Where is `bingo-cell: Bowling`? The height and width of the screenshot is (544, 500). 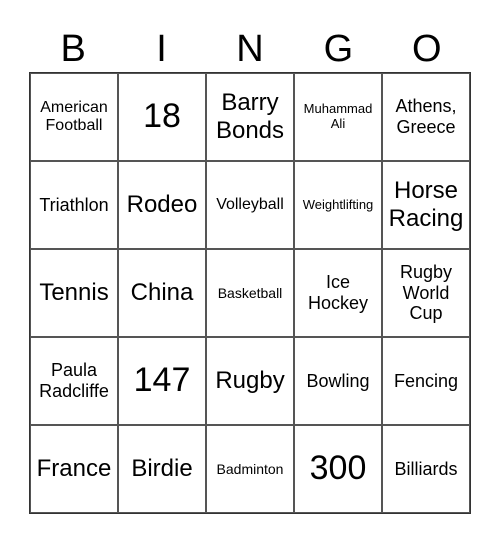 bingo-cell: Bowling is located at coordinates (338, 381).